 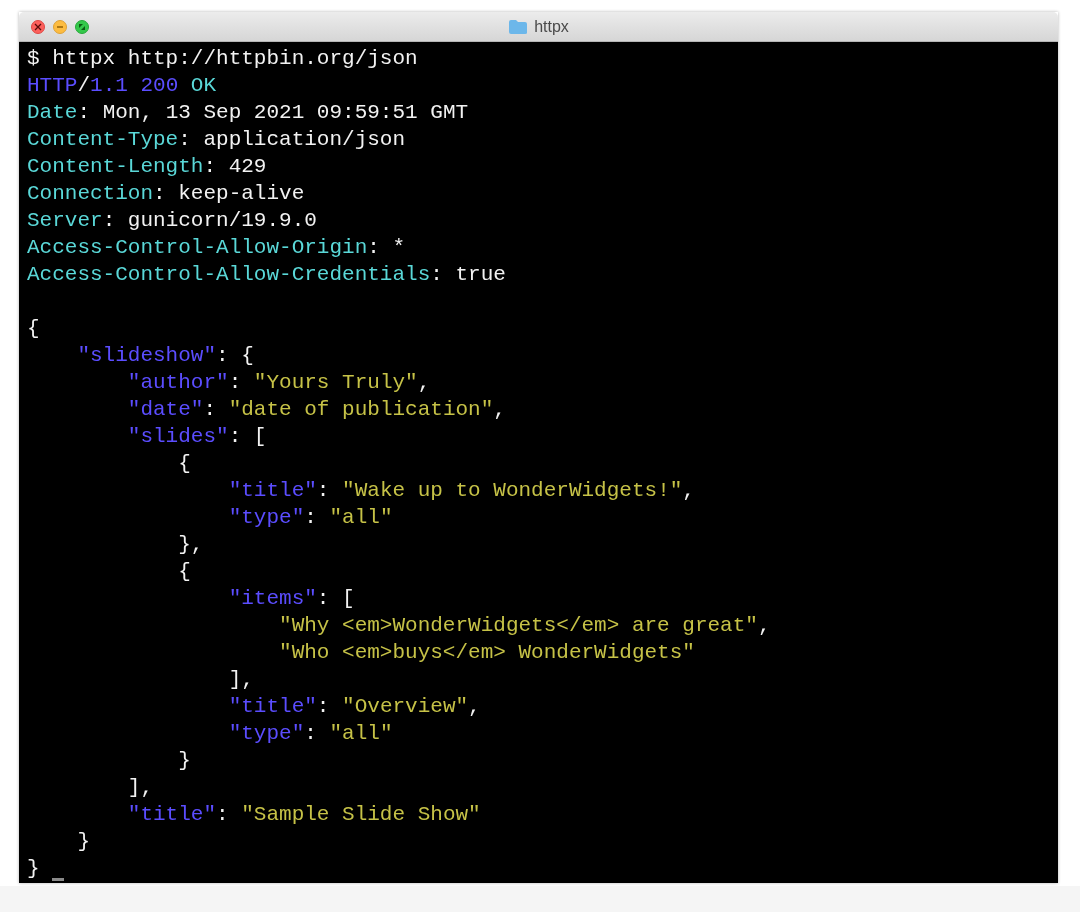 I want to click on terminal-line: "slides": [, so click(x=196, y=437).